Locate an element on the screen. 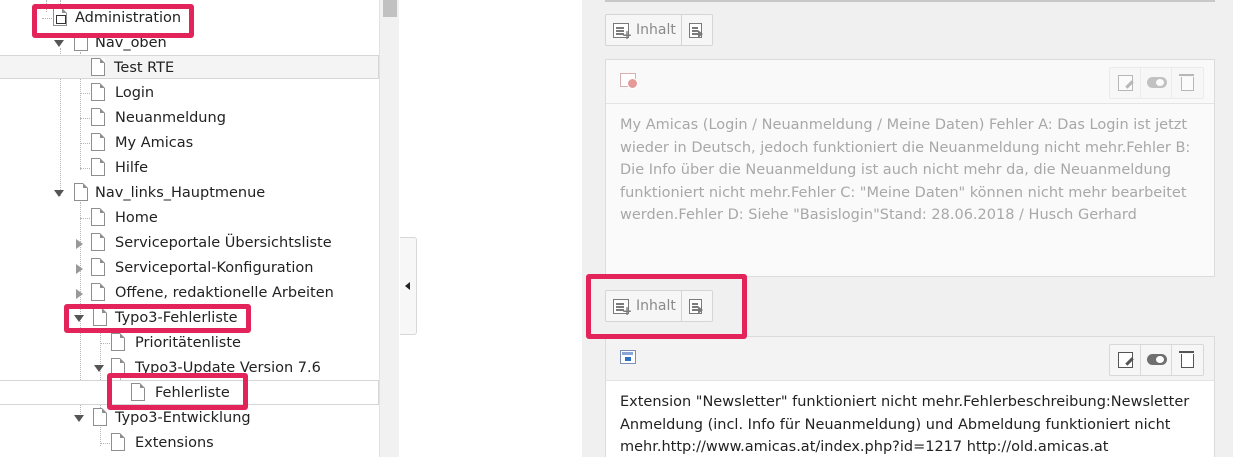 The width and height of the screenshot is (1233, 457). tree-item-label: Typo3-Entwicklung is located at coordinates (183, 418).